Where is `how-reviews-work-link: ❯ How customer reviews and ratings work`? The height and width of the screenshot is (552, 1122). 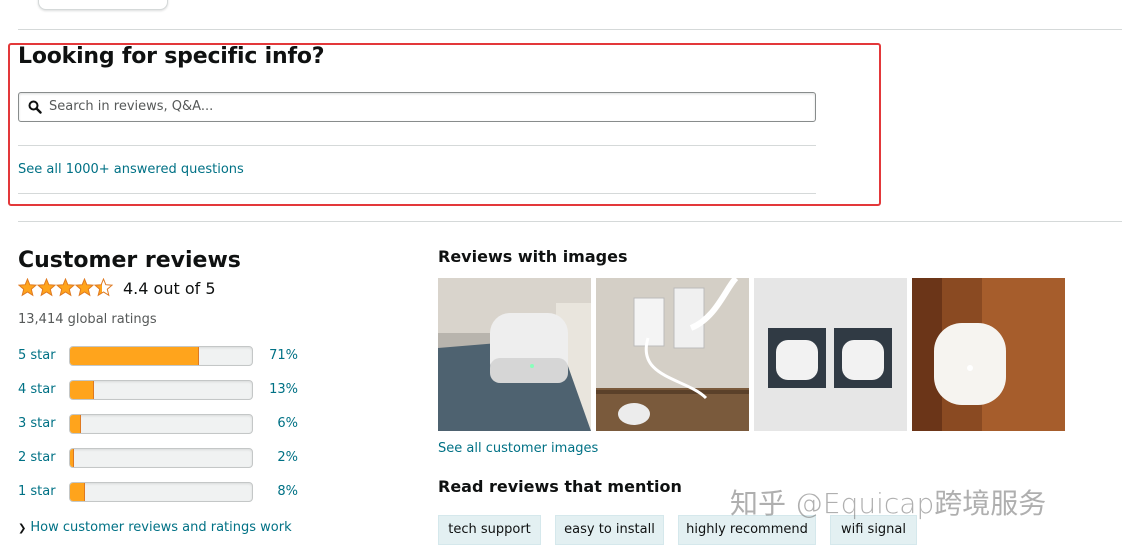
how-reviews-work-link: ❯ How customer reviews and ratings work is located at coordinates (155, 527).